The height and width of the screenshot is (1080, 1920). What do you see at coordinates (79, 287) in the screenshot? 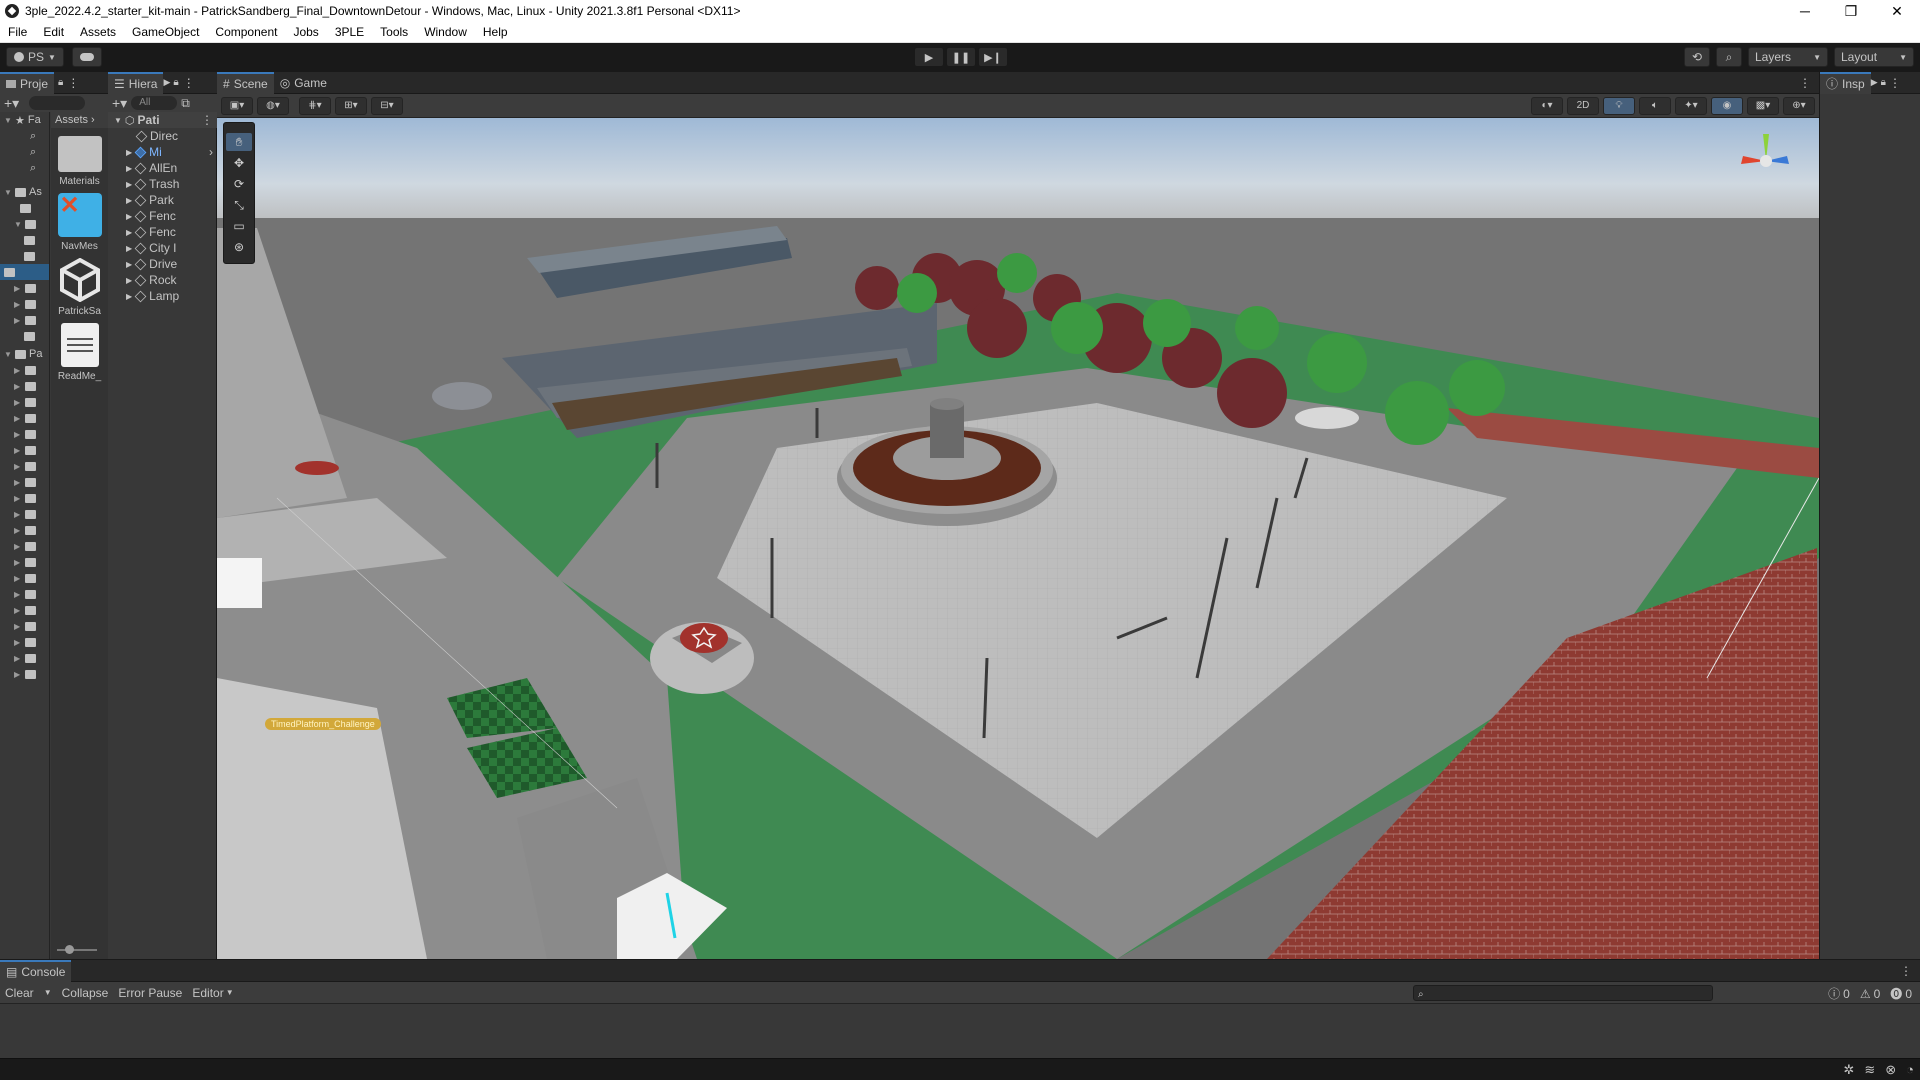
I see `asset-item: PatrickSa` at bounding box center [79, 287].